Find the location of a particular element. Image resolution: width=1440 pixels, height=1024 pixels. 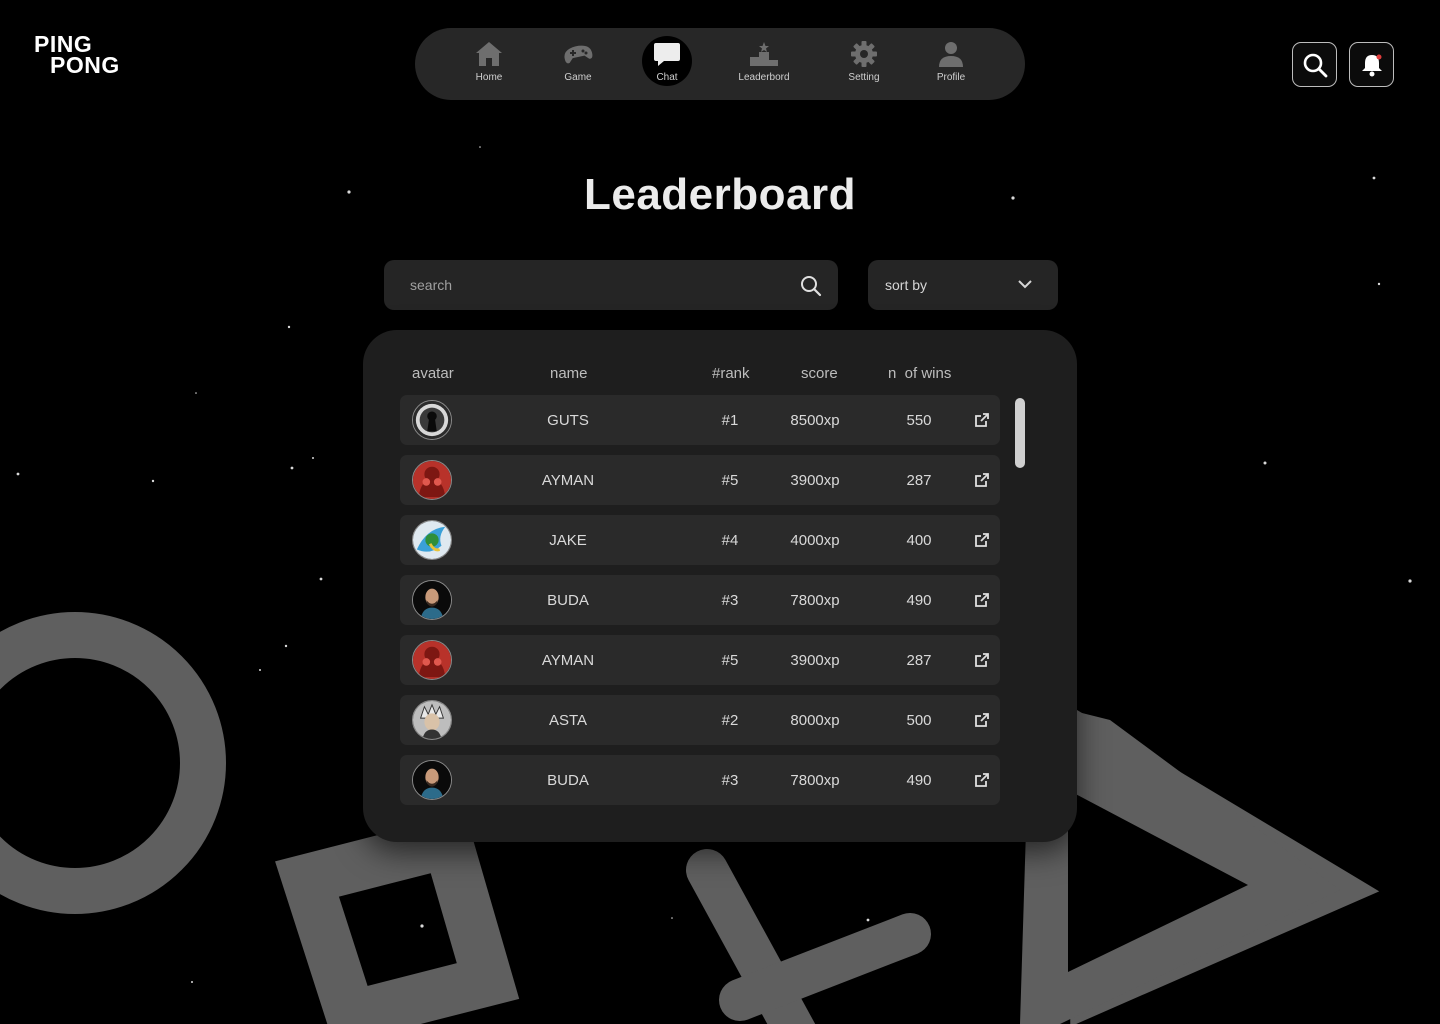

table-header: avatar name #rank score n of wins is located at coordinates (720, 375).